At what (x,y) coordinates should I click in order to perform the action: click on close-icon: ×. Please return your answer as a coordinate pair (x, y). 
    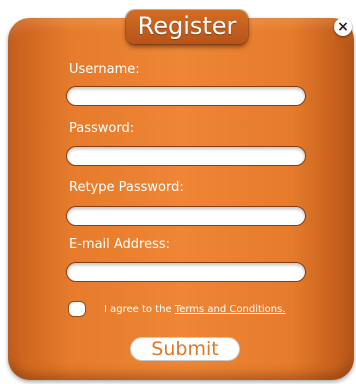
    Looking at the image, I should click on (343, 27).